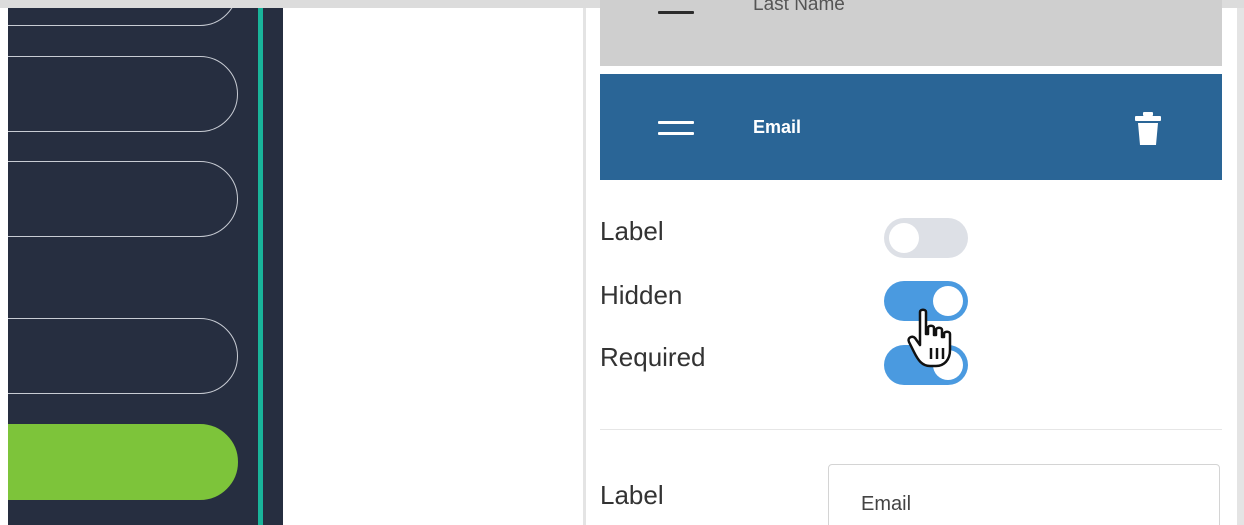  I want to click on form-field-label: Last Name, so click(799, 7).